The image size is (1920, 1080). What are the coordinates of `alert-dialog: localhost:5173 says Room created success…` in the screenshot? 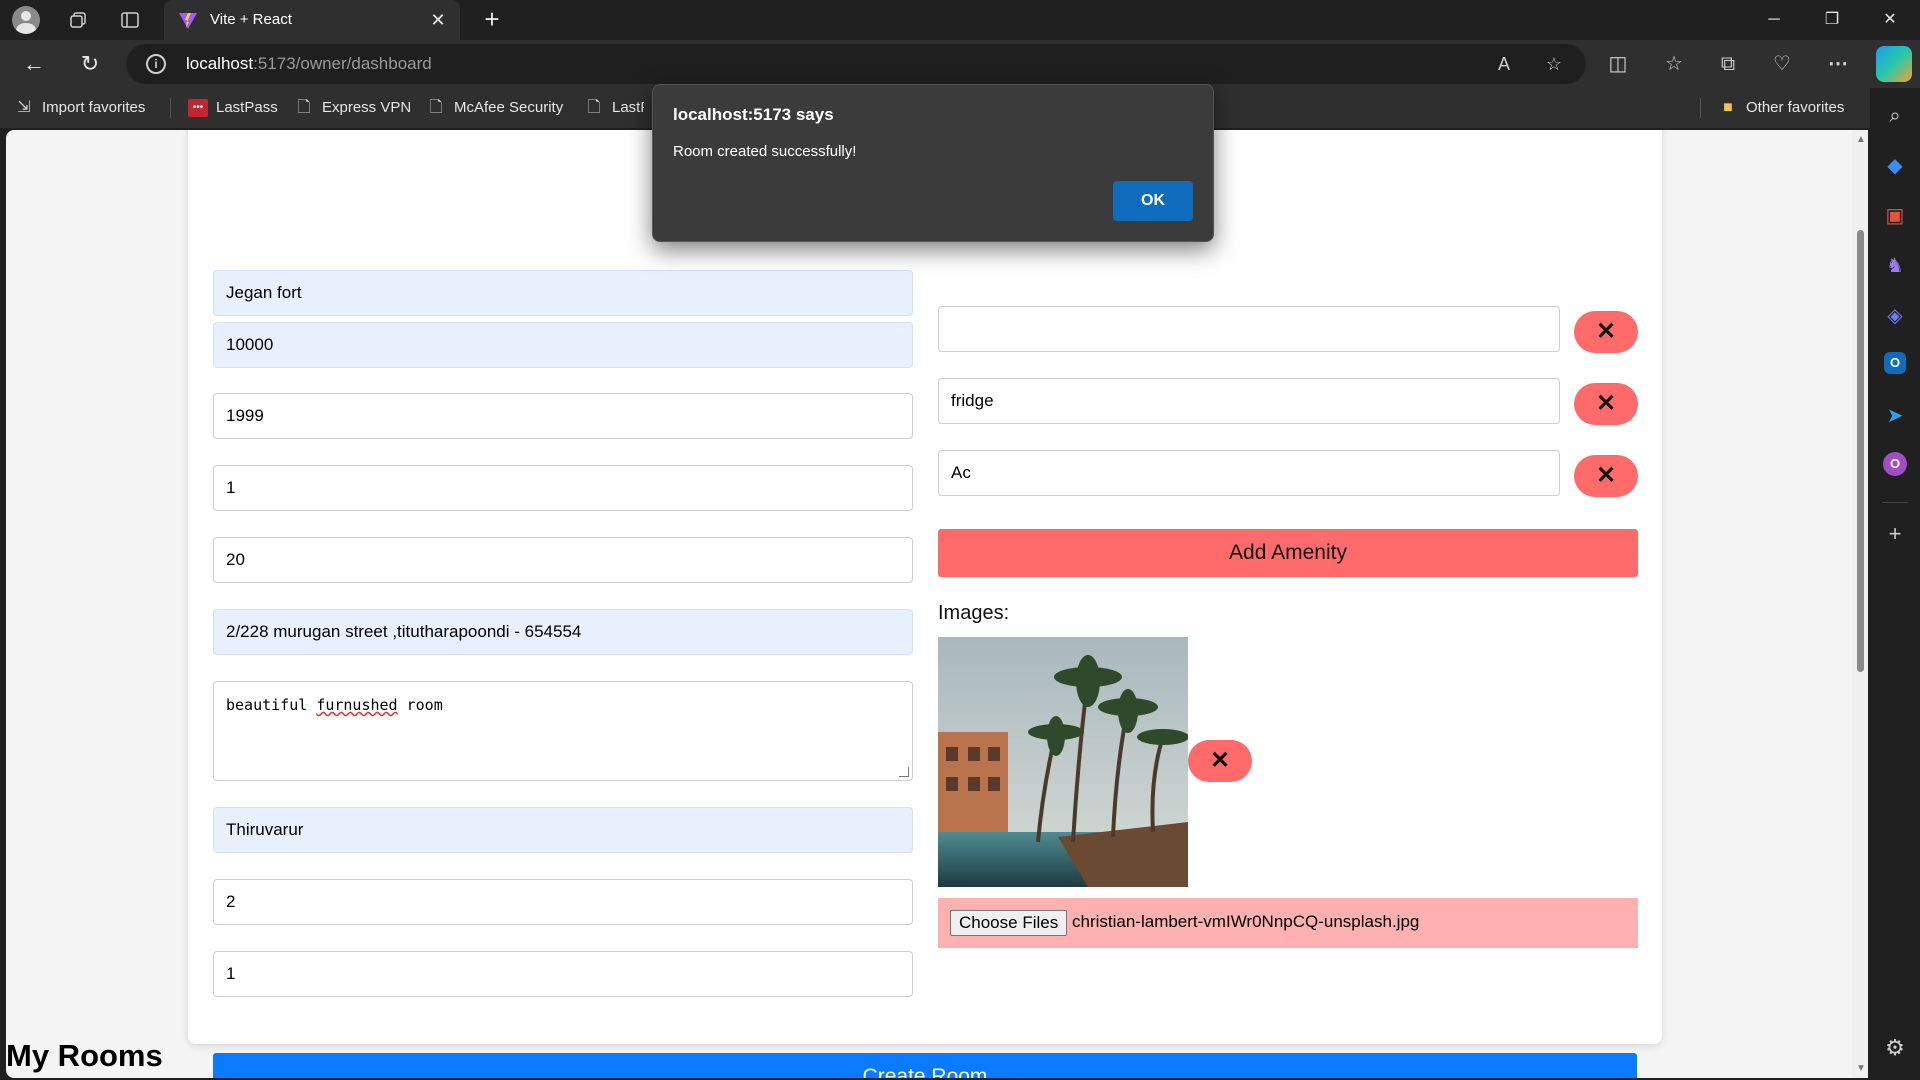 It's located at (933, 163).